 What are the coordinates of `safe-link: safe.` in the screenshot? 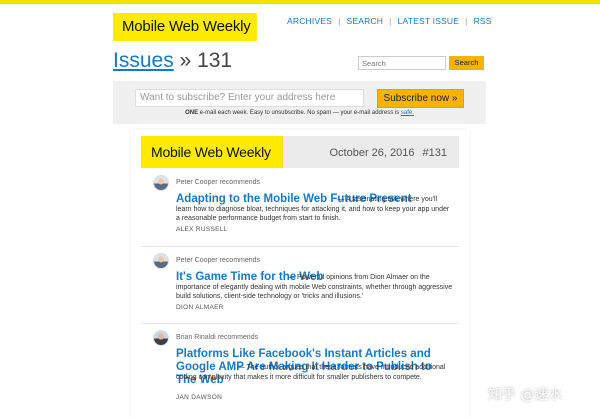 It's located at (407, 113).